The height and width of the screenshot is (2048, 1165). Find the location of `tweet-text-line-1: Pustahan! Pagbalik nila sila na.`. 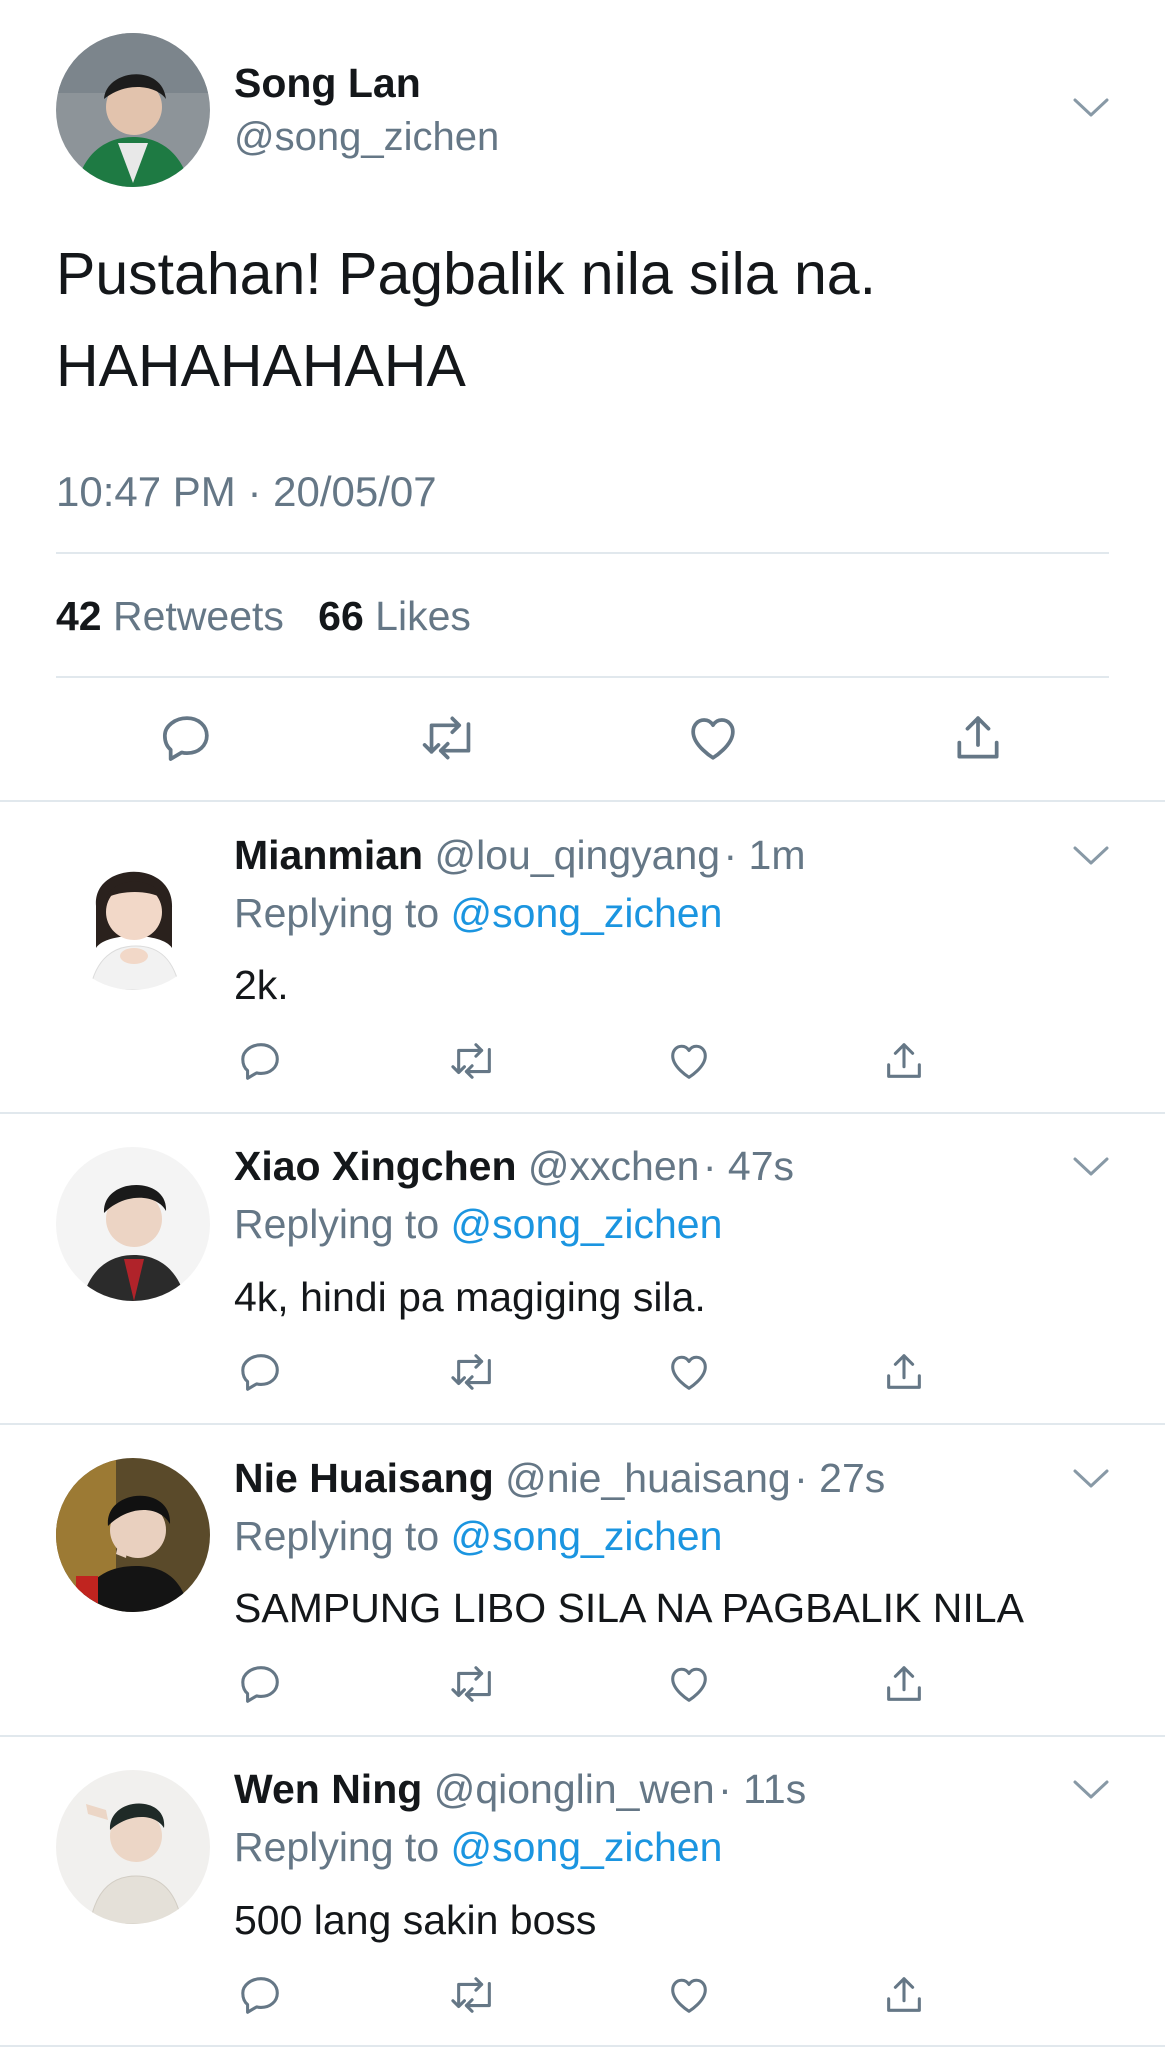

tweet-text-line-1: Pustahan! Pagbalik nila sila na. is located at coordinates (466, 274).